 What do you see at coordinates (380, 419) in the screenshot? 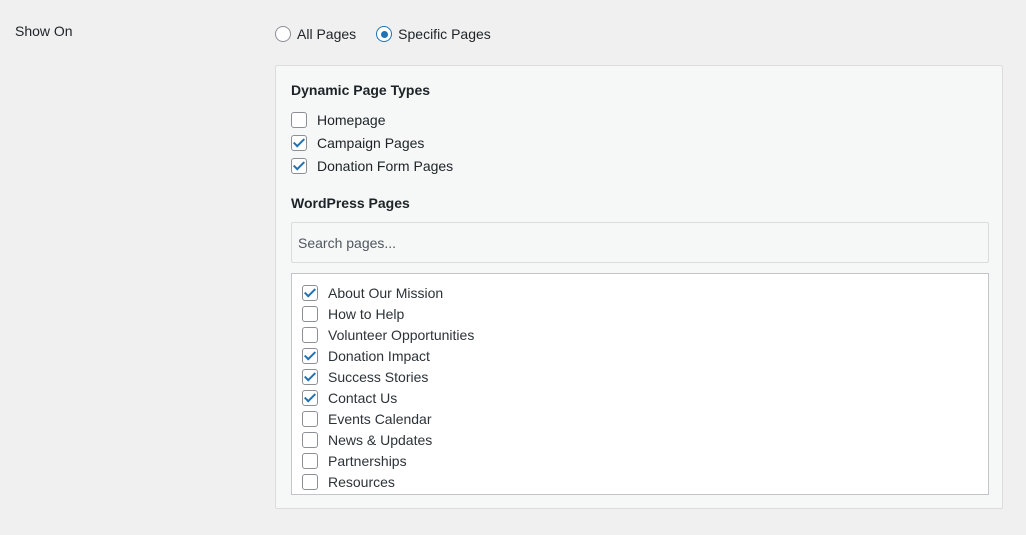
I see `page-label: Events Calendar` at bounding box center [380, 419].